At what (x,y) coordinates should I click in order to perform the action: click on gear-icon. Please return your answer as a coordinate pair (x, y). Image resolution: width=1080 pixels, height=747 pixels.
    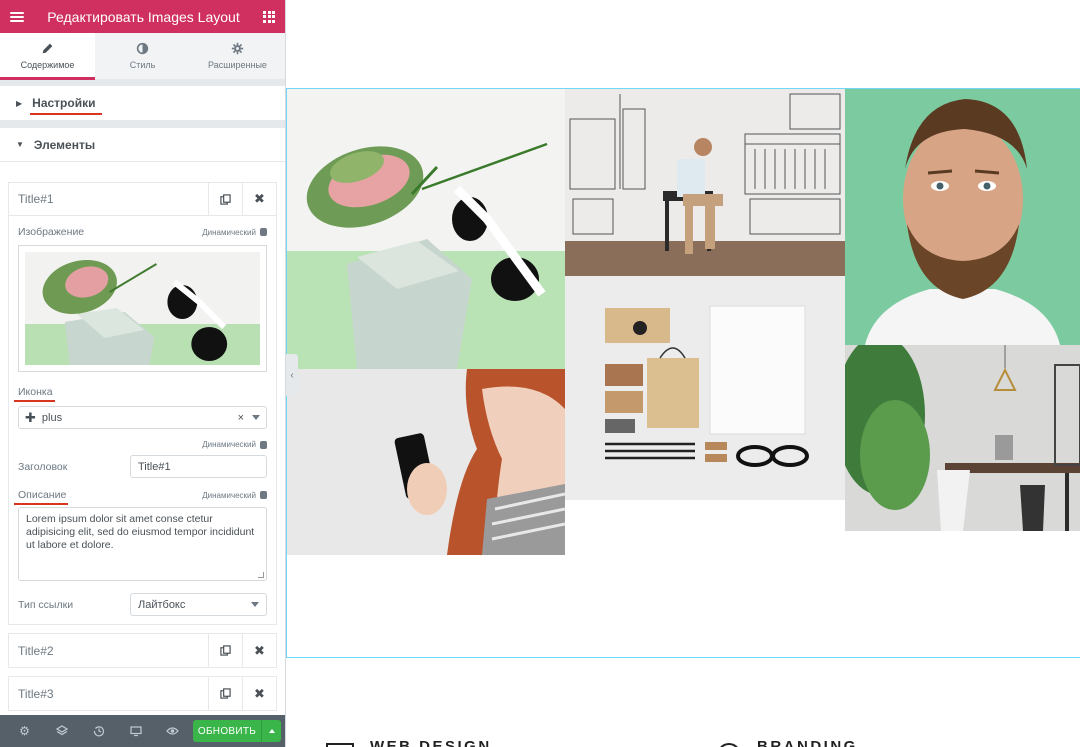
    Looking at the image, I should click on (237, 48).